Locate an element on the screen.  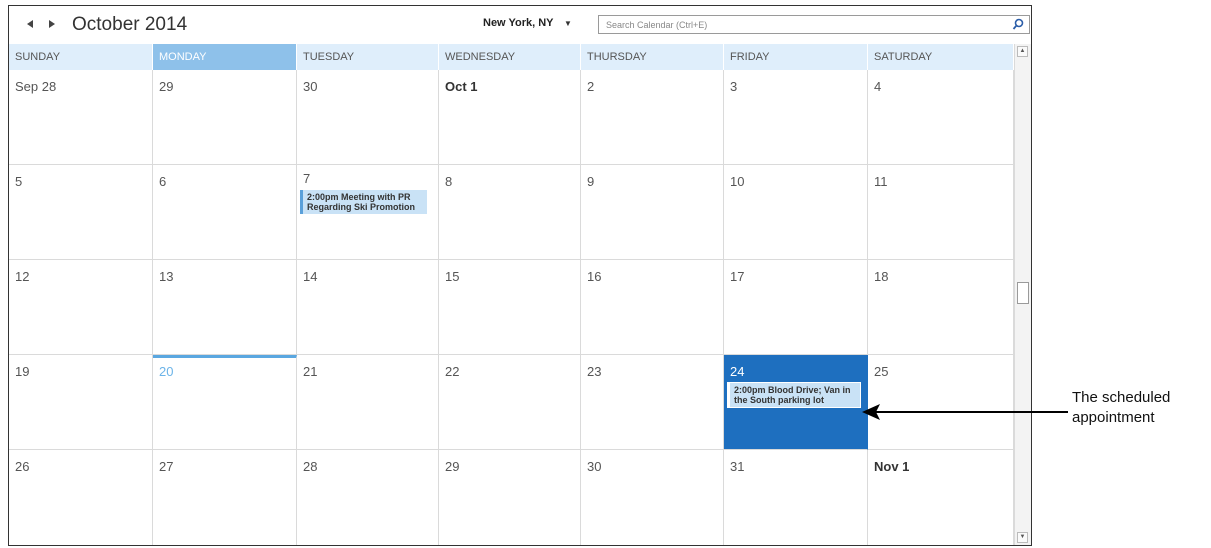
day-cell: 11 is located at coordinates (941, 212).